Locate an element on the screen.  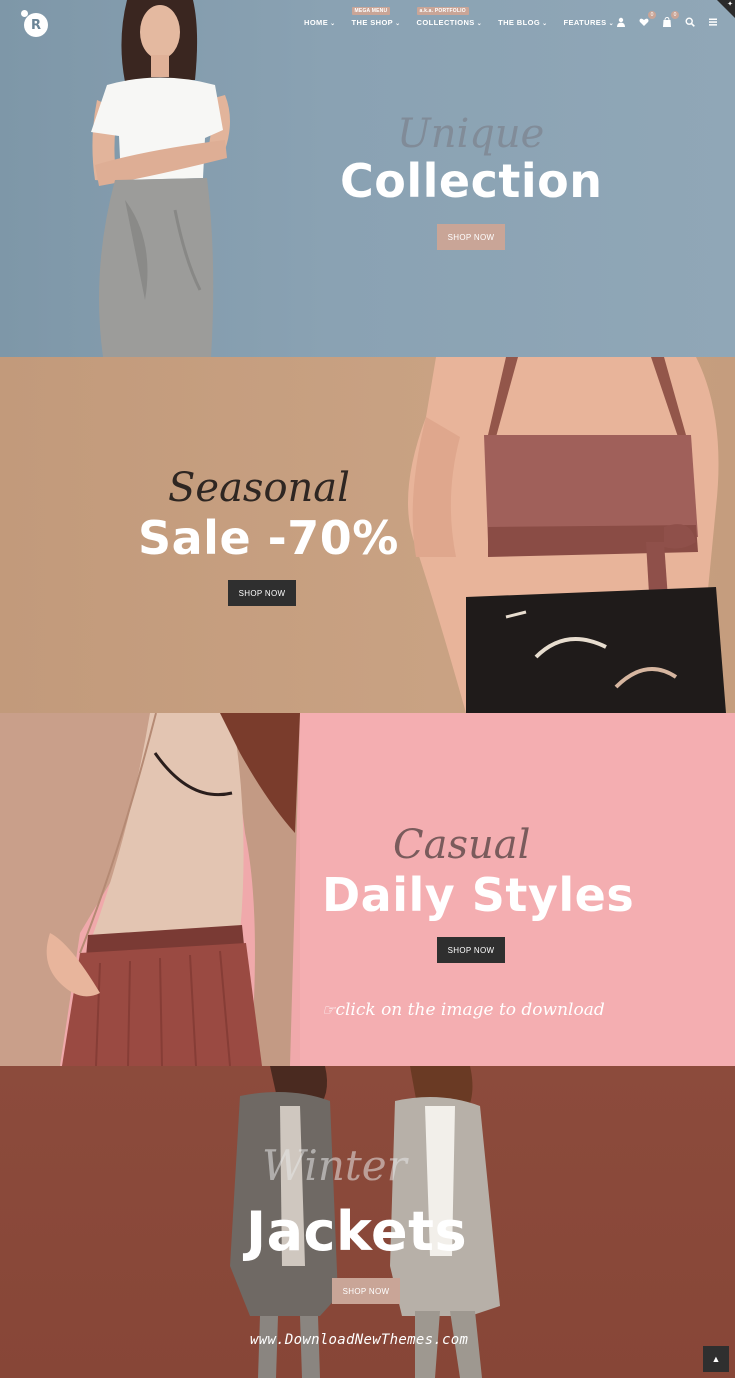
nav-label: FEATURES is located at coordinates (585, 22).